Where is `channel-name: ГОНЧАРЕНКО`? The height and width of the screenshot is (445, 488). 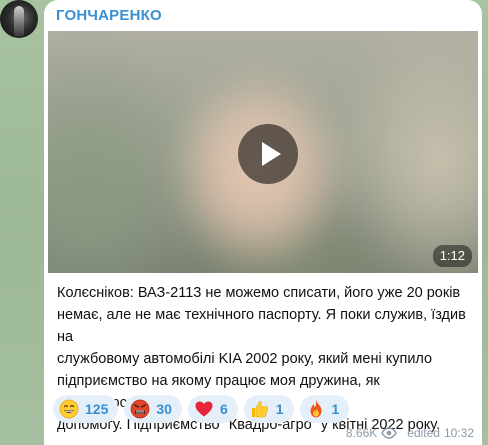 channel-name: ГОНЧАРЕНКО is located at coordinates (109, 15).